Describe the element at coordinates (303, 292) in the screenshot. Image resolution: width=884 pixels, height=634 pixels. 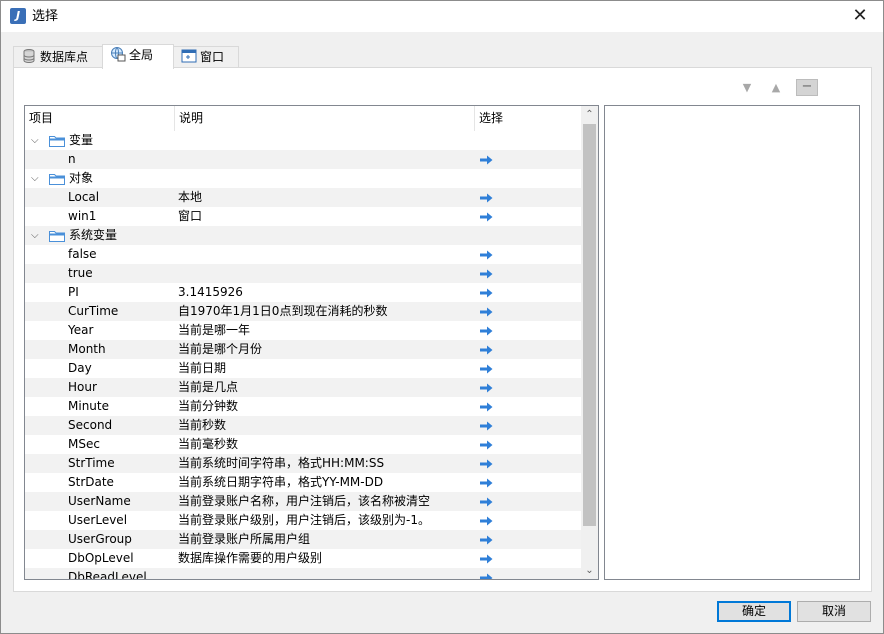
I see `tree-item-row: PI 3.1415926` at that location.